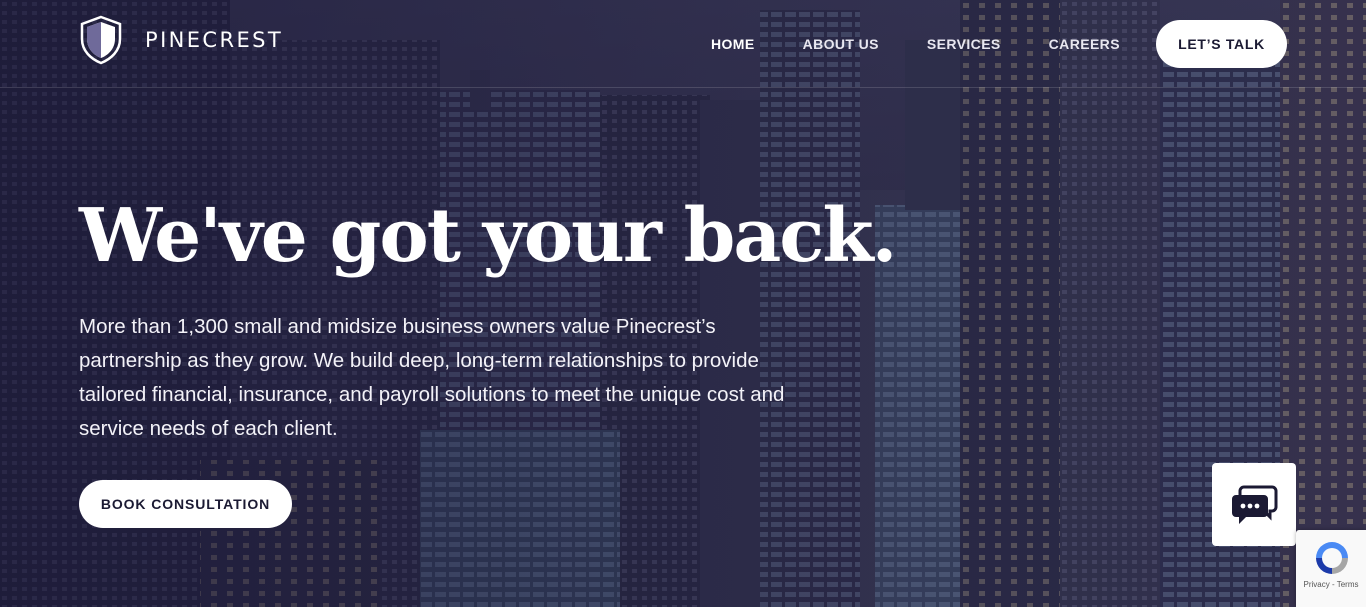 This screenshot has width=1366, height=607. I want to click on nav-home: HOME, so click(733, 44).